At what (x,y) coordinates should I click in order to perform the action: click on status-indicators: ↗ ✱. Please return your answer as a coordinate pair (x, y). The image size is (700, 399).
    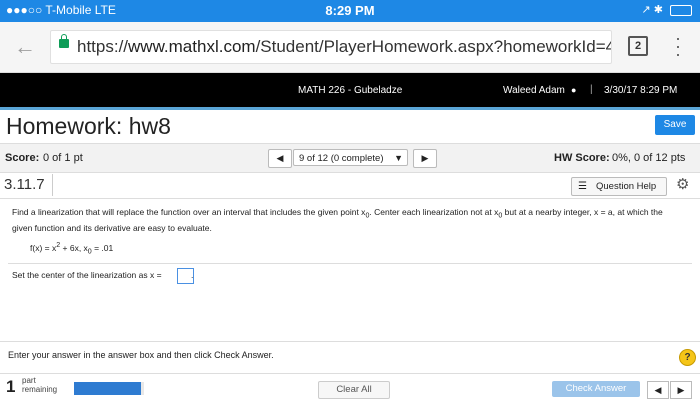
    Looking at the image, I should click on (666, 9).